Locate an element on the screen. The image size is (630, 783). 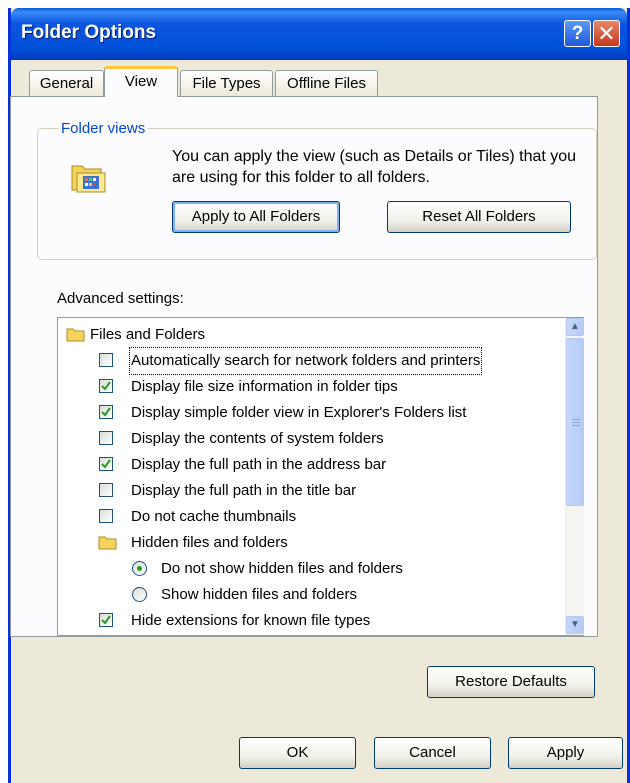
list-item-label: Do not cache thumbnails is located at coordinates (214, 516).